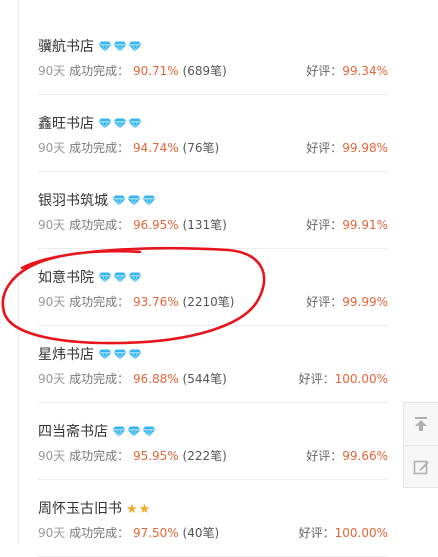 Image resolution: width=438 pixels, height=557 pixels. Describe the element at coordinates (213, 210) in the screenshot. I see `store-item: 银羽书筑城 90天 成功完成： 96.95% (131笔) 好评：99.91%` at that location.